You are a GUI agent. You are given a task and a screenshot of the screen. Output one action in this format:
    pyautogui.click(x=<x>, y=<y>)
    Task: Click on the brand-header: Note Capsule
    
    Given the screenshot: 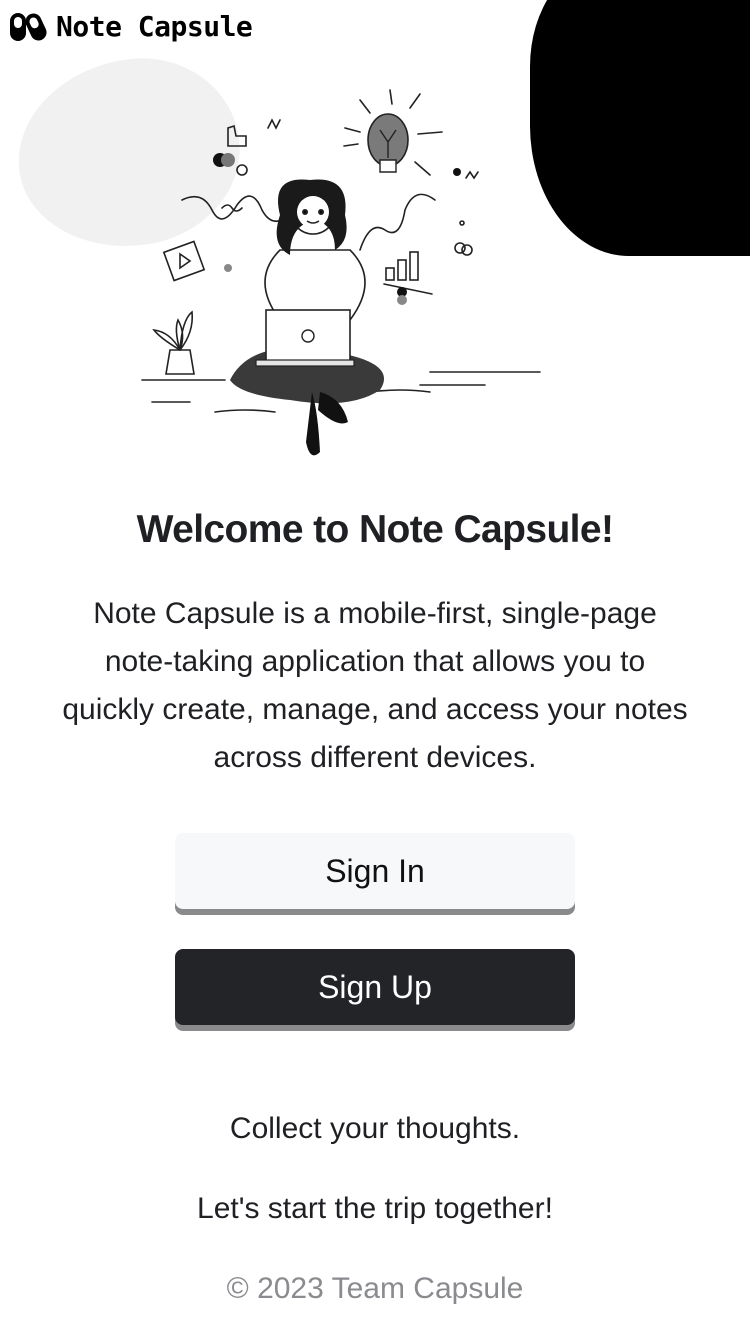 What is the action you would take?
    pyautogui.click(x=130, y=26)
    